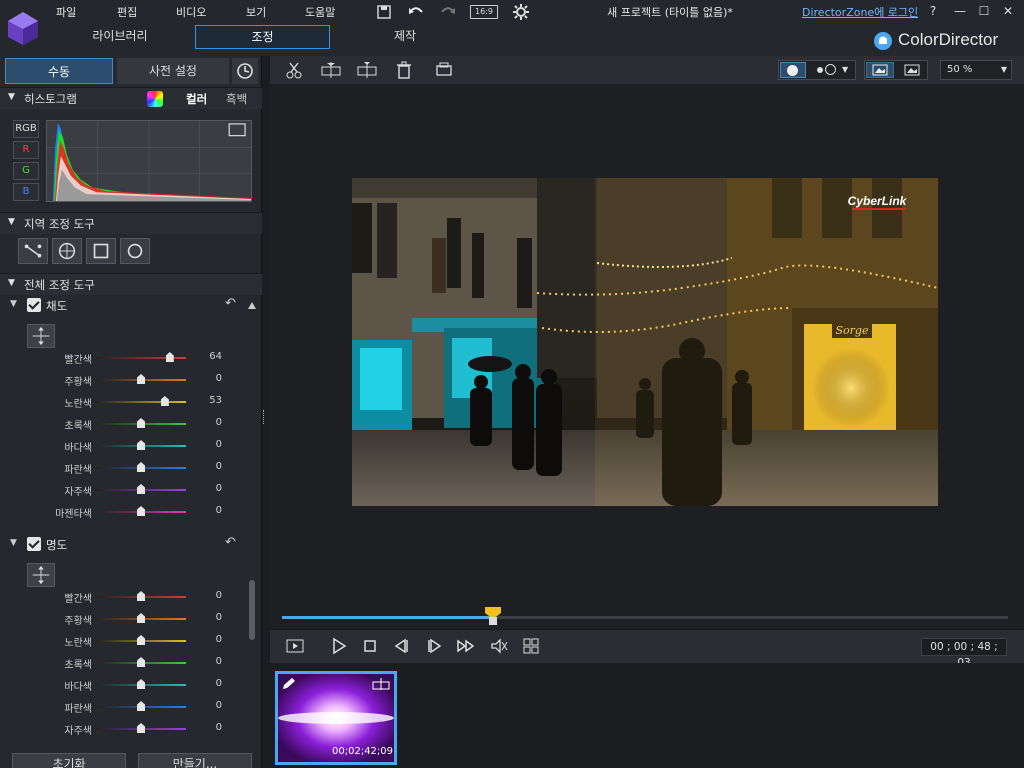 The image size is (1024, 768). What do you see at coordinates (848, 70) in the screenshot?
I see `compare-dropdown-icon: ▼` at bounding box center [848, 70].